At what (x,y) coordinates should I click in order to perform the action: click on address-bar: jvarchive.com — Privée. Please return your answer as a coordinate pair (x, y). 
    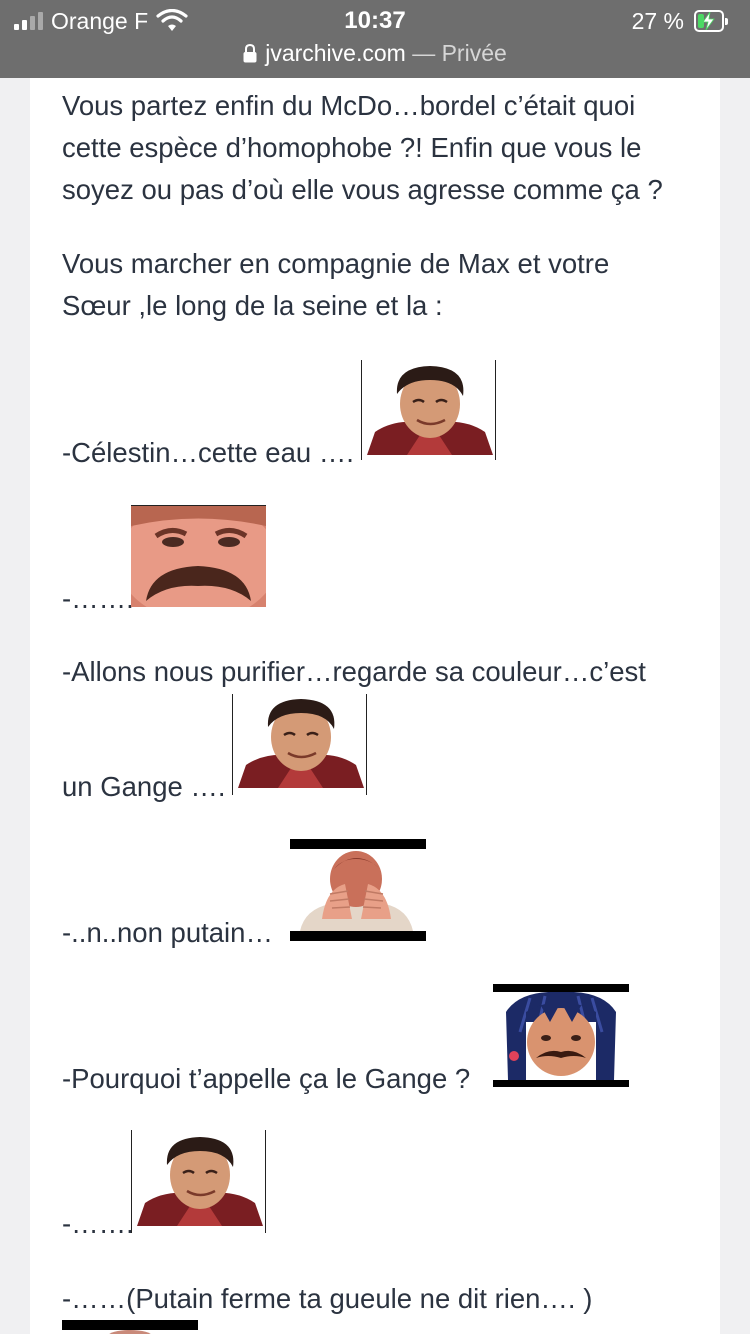
    Looking at the image, I should click on (375, 53).